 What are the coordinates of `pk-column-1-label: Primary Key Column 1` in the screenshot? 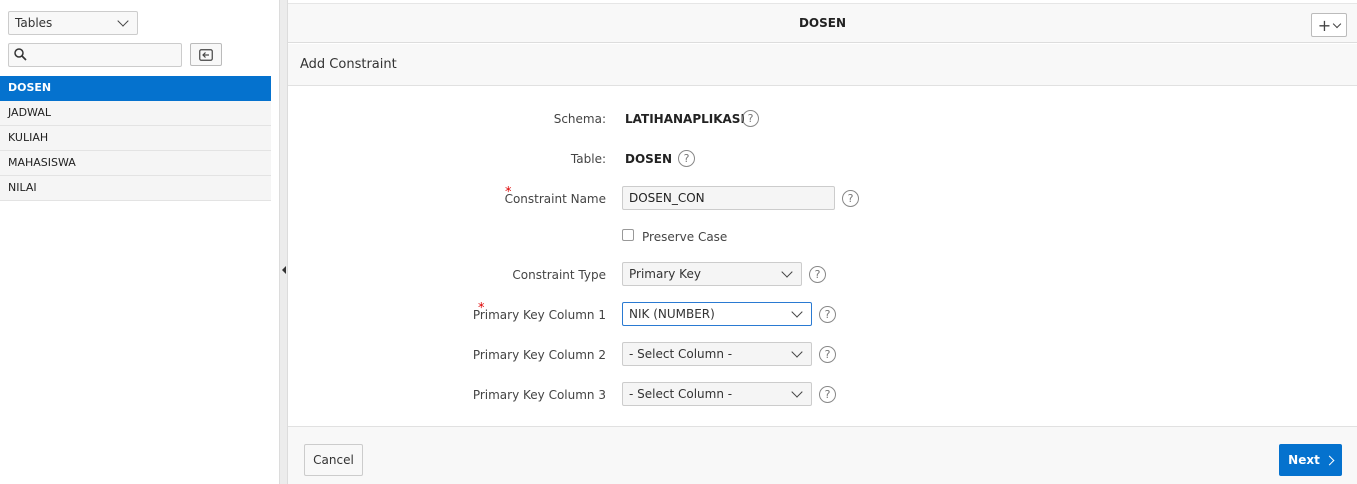 It's located at (539, 315).